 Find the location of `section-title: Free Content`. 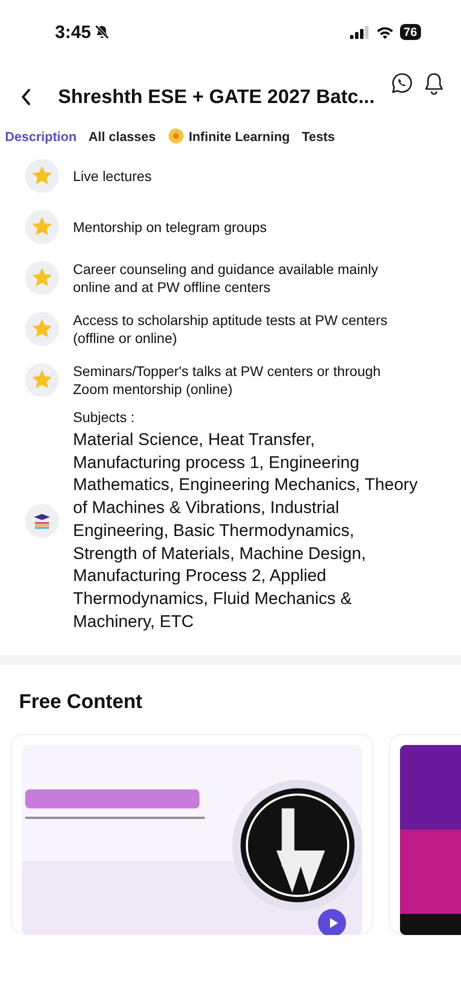

section-title: Free Content is located at coordinates (81, 702).